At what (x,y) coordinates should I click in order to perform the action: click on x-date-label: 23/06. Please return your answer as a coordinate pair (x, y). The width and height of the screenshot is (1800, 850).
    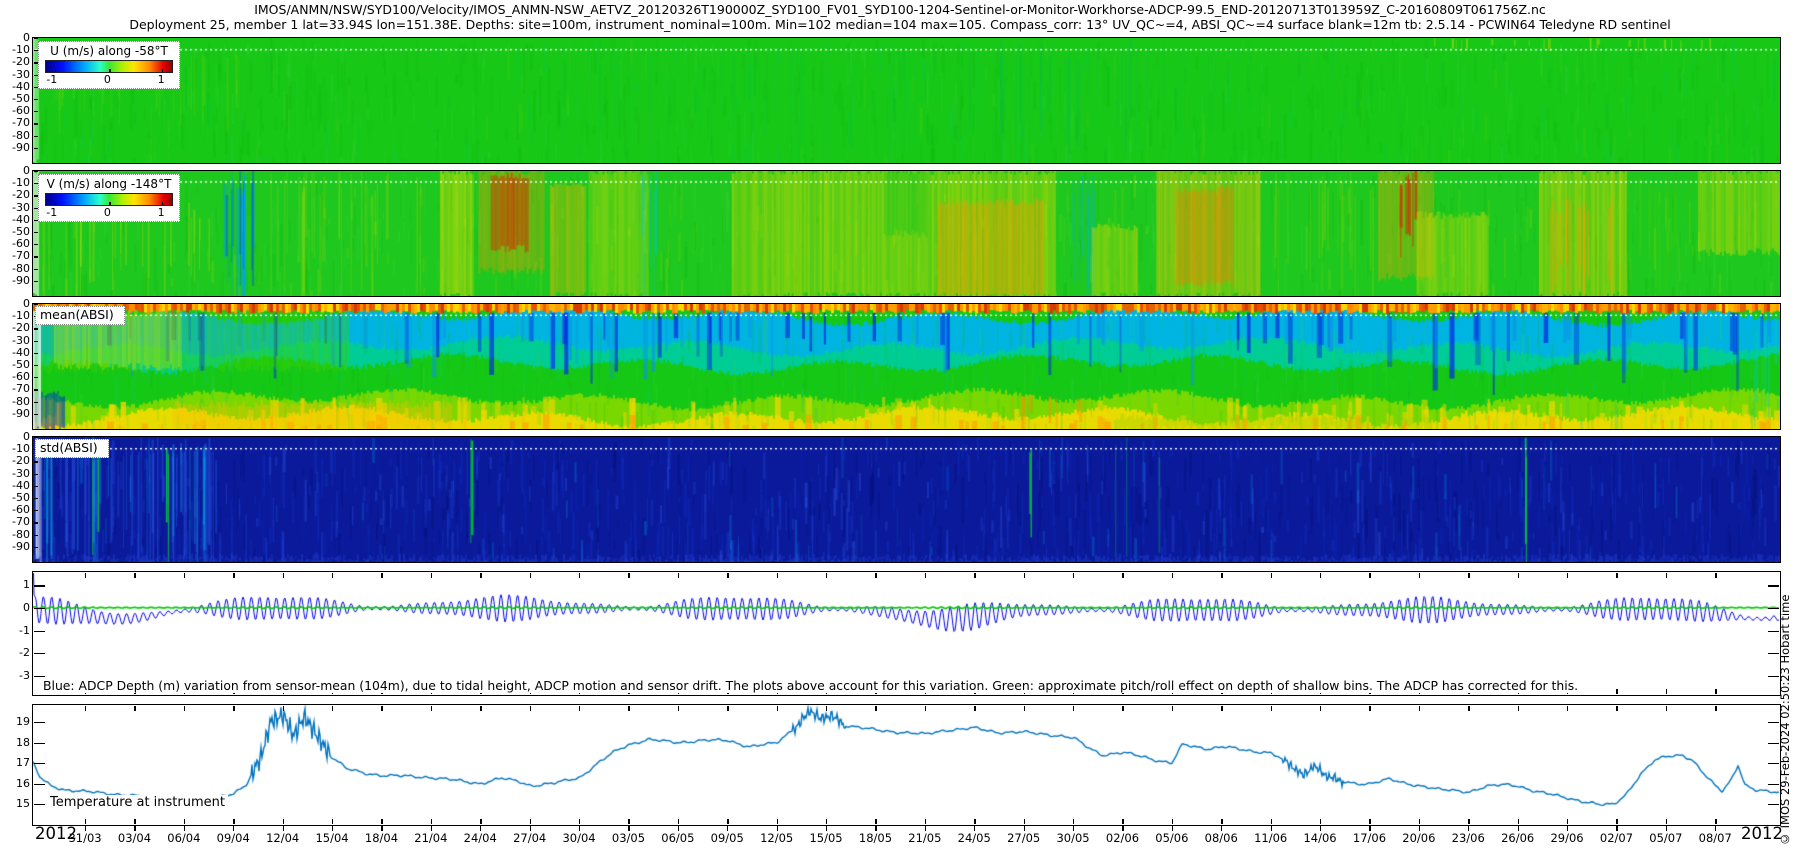
    Looking at the image, I should click on (1468, 838).